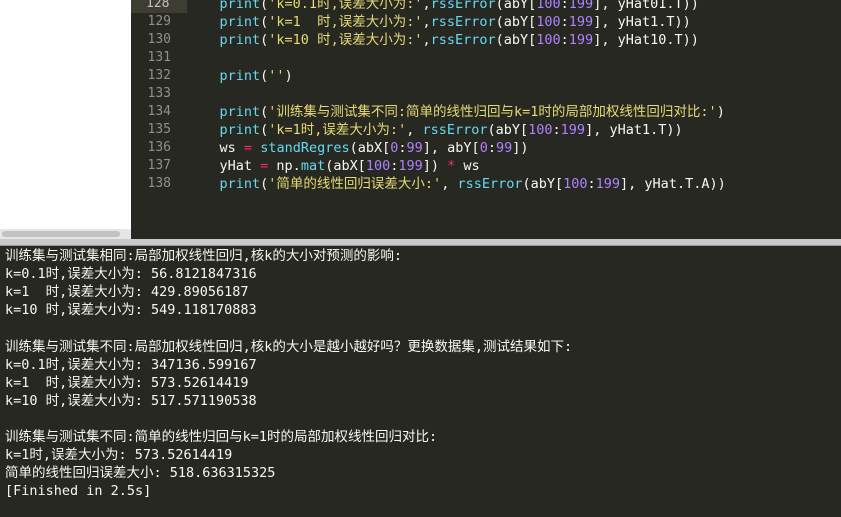  I want to click on code-token: 0, so click(483, 148).